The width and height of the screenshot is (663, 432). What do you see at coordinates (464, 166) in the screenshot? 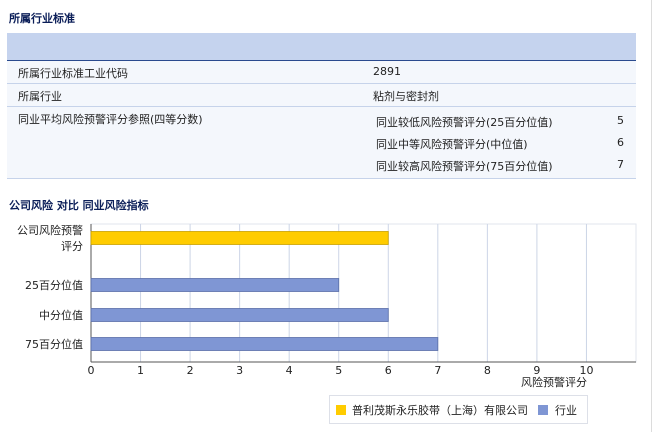
I see `peer-high-label: 同业较高风险预警评分(75百分位值)` at bounding box center [464, 166].